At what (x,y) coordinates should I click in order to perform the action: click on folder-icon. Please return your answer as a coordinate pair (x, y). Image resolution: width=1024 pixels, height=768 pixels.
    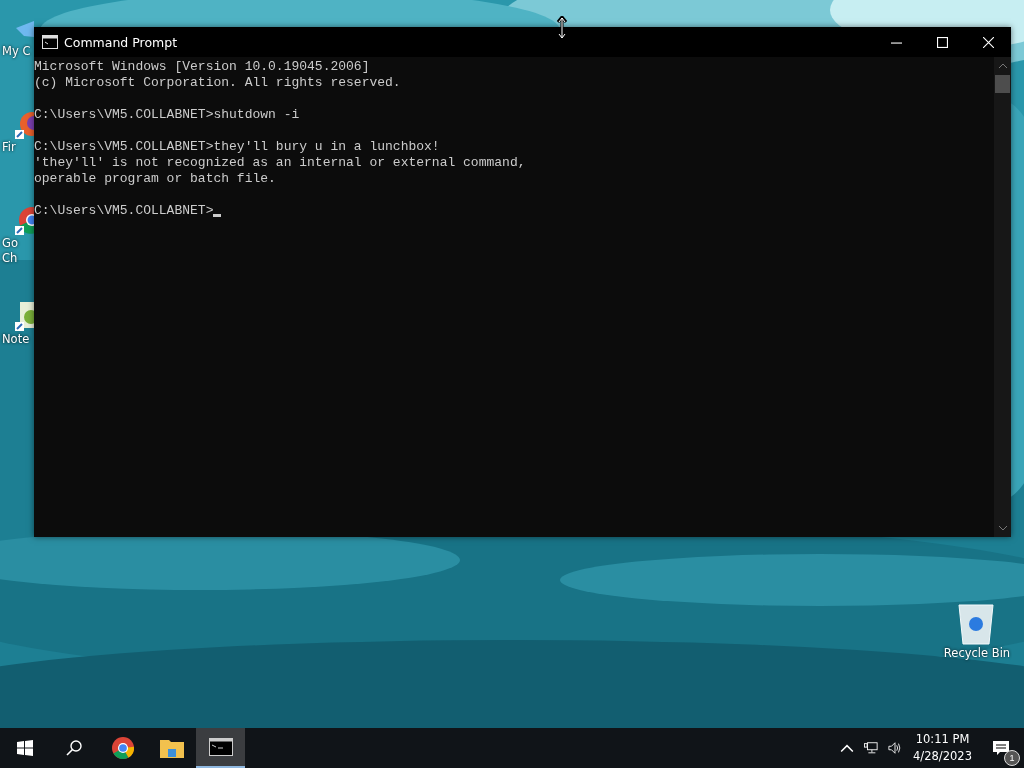
    Looking at the image, I should click on (171, 748).